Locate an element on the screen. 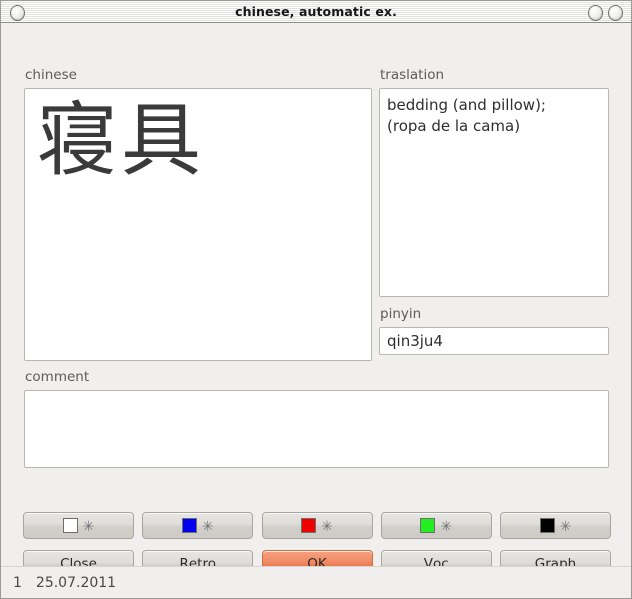 This screenshot has height=599, width=632. swatch-red-icon is located at coordinates (309, 525).